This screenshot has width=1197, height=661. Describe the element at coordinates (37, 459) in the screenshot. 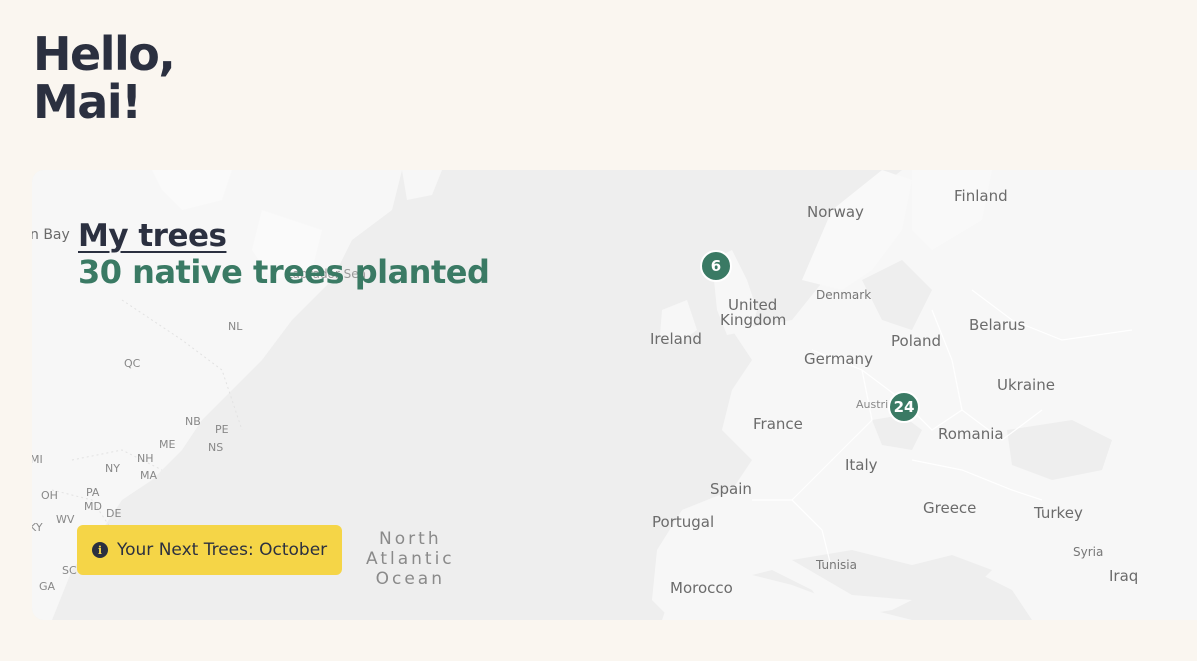

I see `map-label-mi: MI` at that location.